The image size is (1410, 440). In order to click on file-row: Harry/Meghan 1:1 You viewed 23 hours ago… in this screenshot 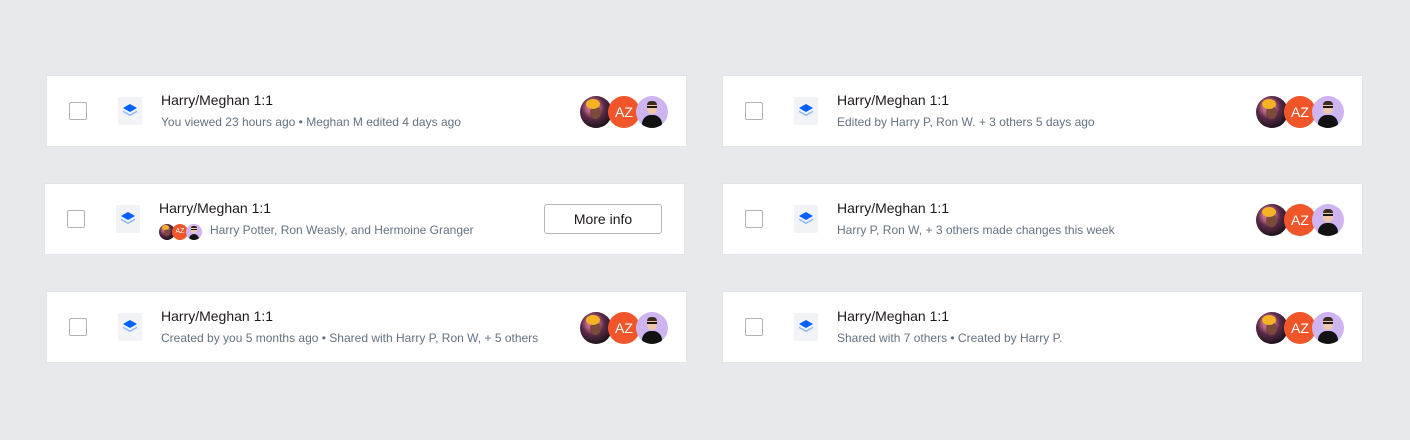, I will do `click(366, 111)`.